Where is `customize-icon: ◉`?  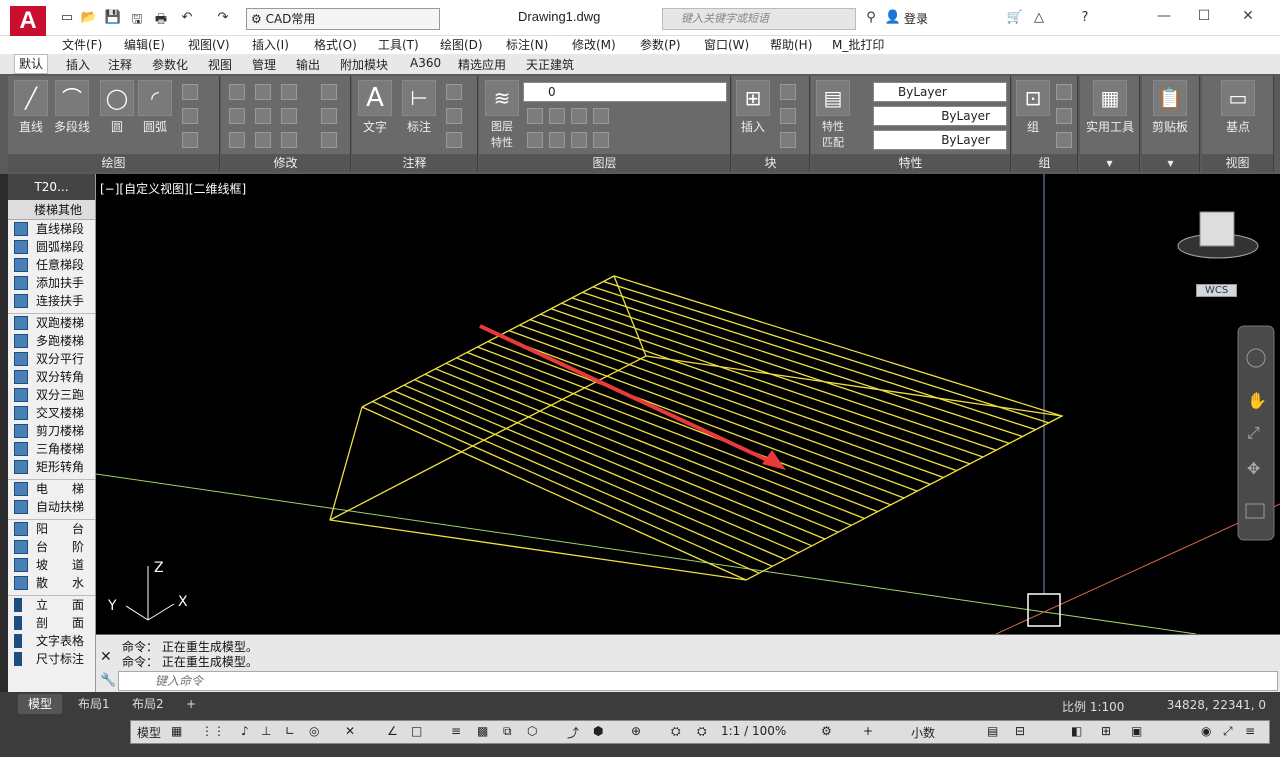
customize-icon: ◉ is located at coordinates (1206, 731).